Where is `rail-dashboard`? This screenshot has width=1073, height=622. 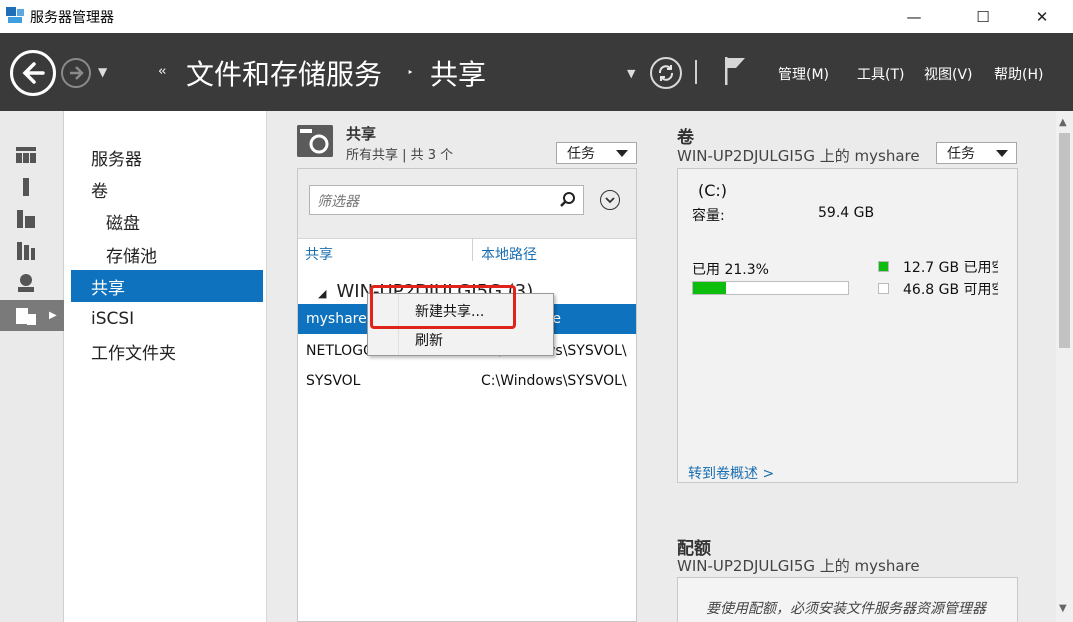 rail-dashboard is located at coordinates (32, 154).